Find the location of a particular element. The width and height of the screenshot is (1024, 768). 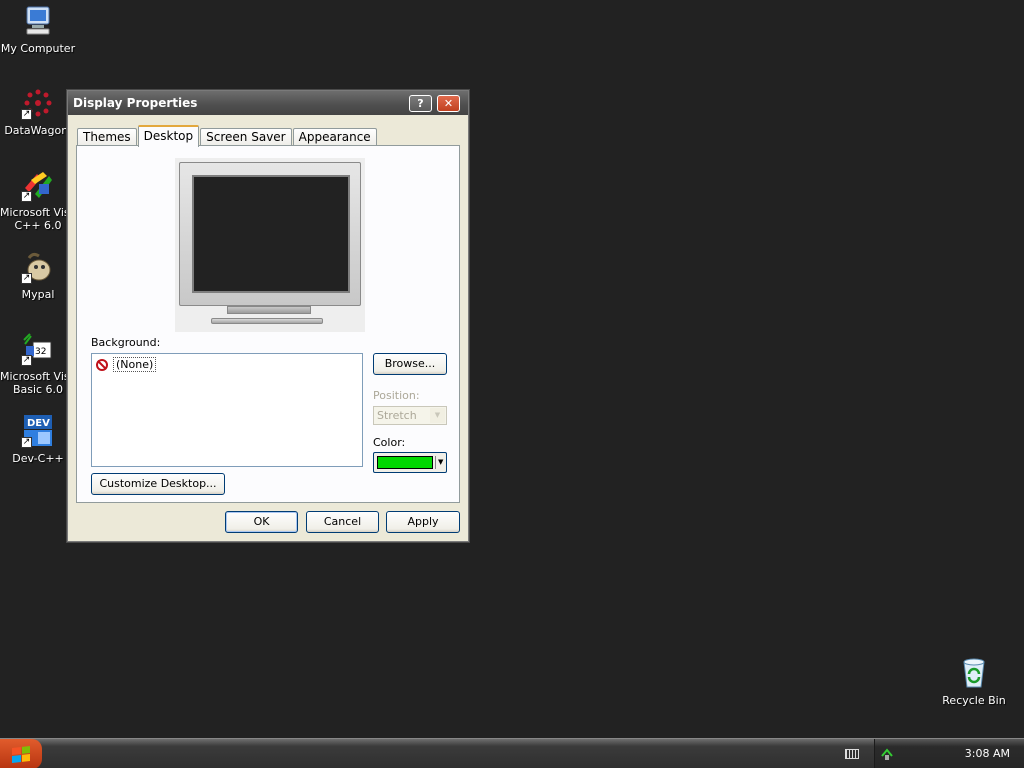

keyboard-icon is located at coordinates (852, 754).